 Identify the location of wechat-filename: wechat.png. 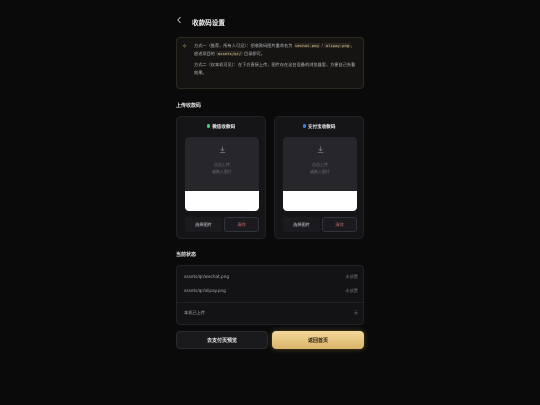
(307, 45).